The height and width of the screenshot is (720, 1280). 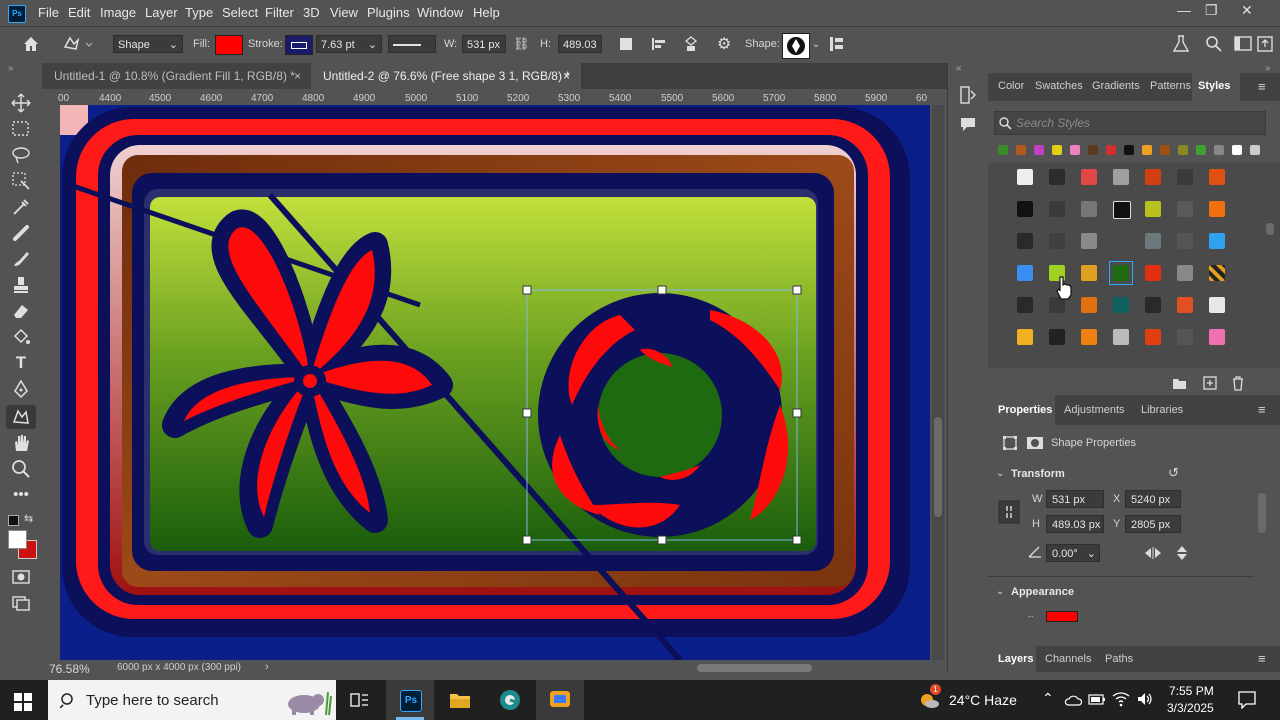 What do you see at coordinates (1009, 512) in the screenshot?
I see `link-icon` at bounding box center [1009, 512].